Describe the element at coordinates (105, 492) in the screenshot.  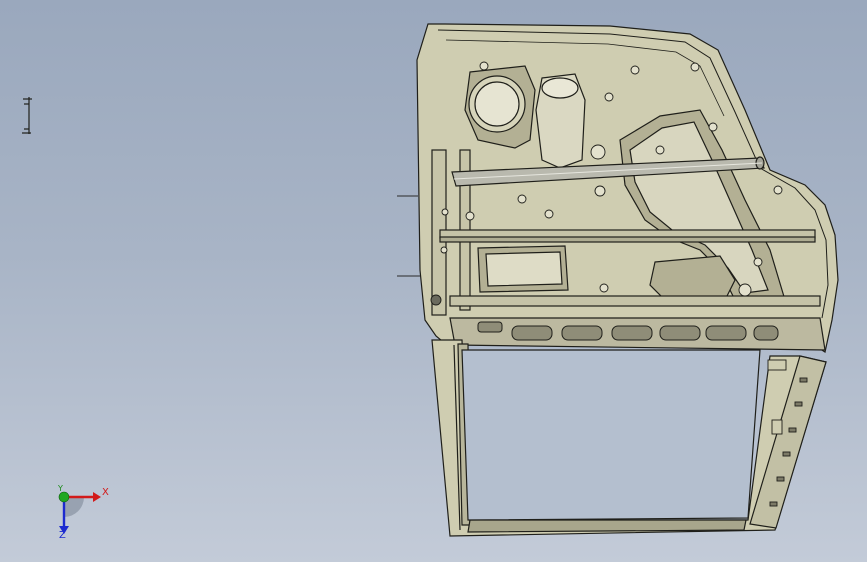
I see `x-axis-label: X` at that location.